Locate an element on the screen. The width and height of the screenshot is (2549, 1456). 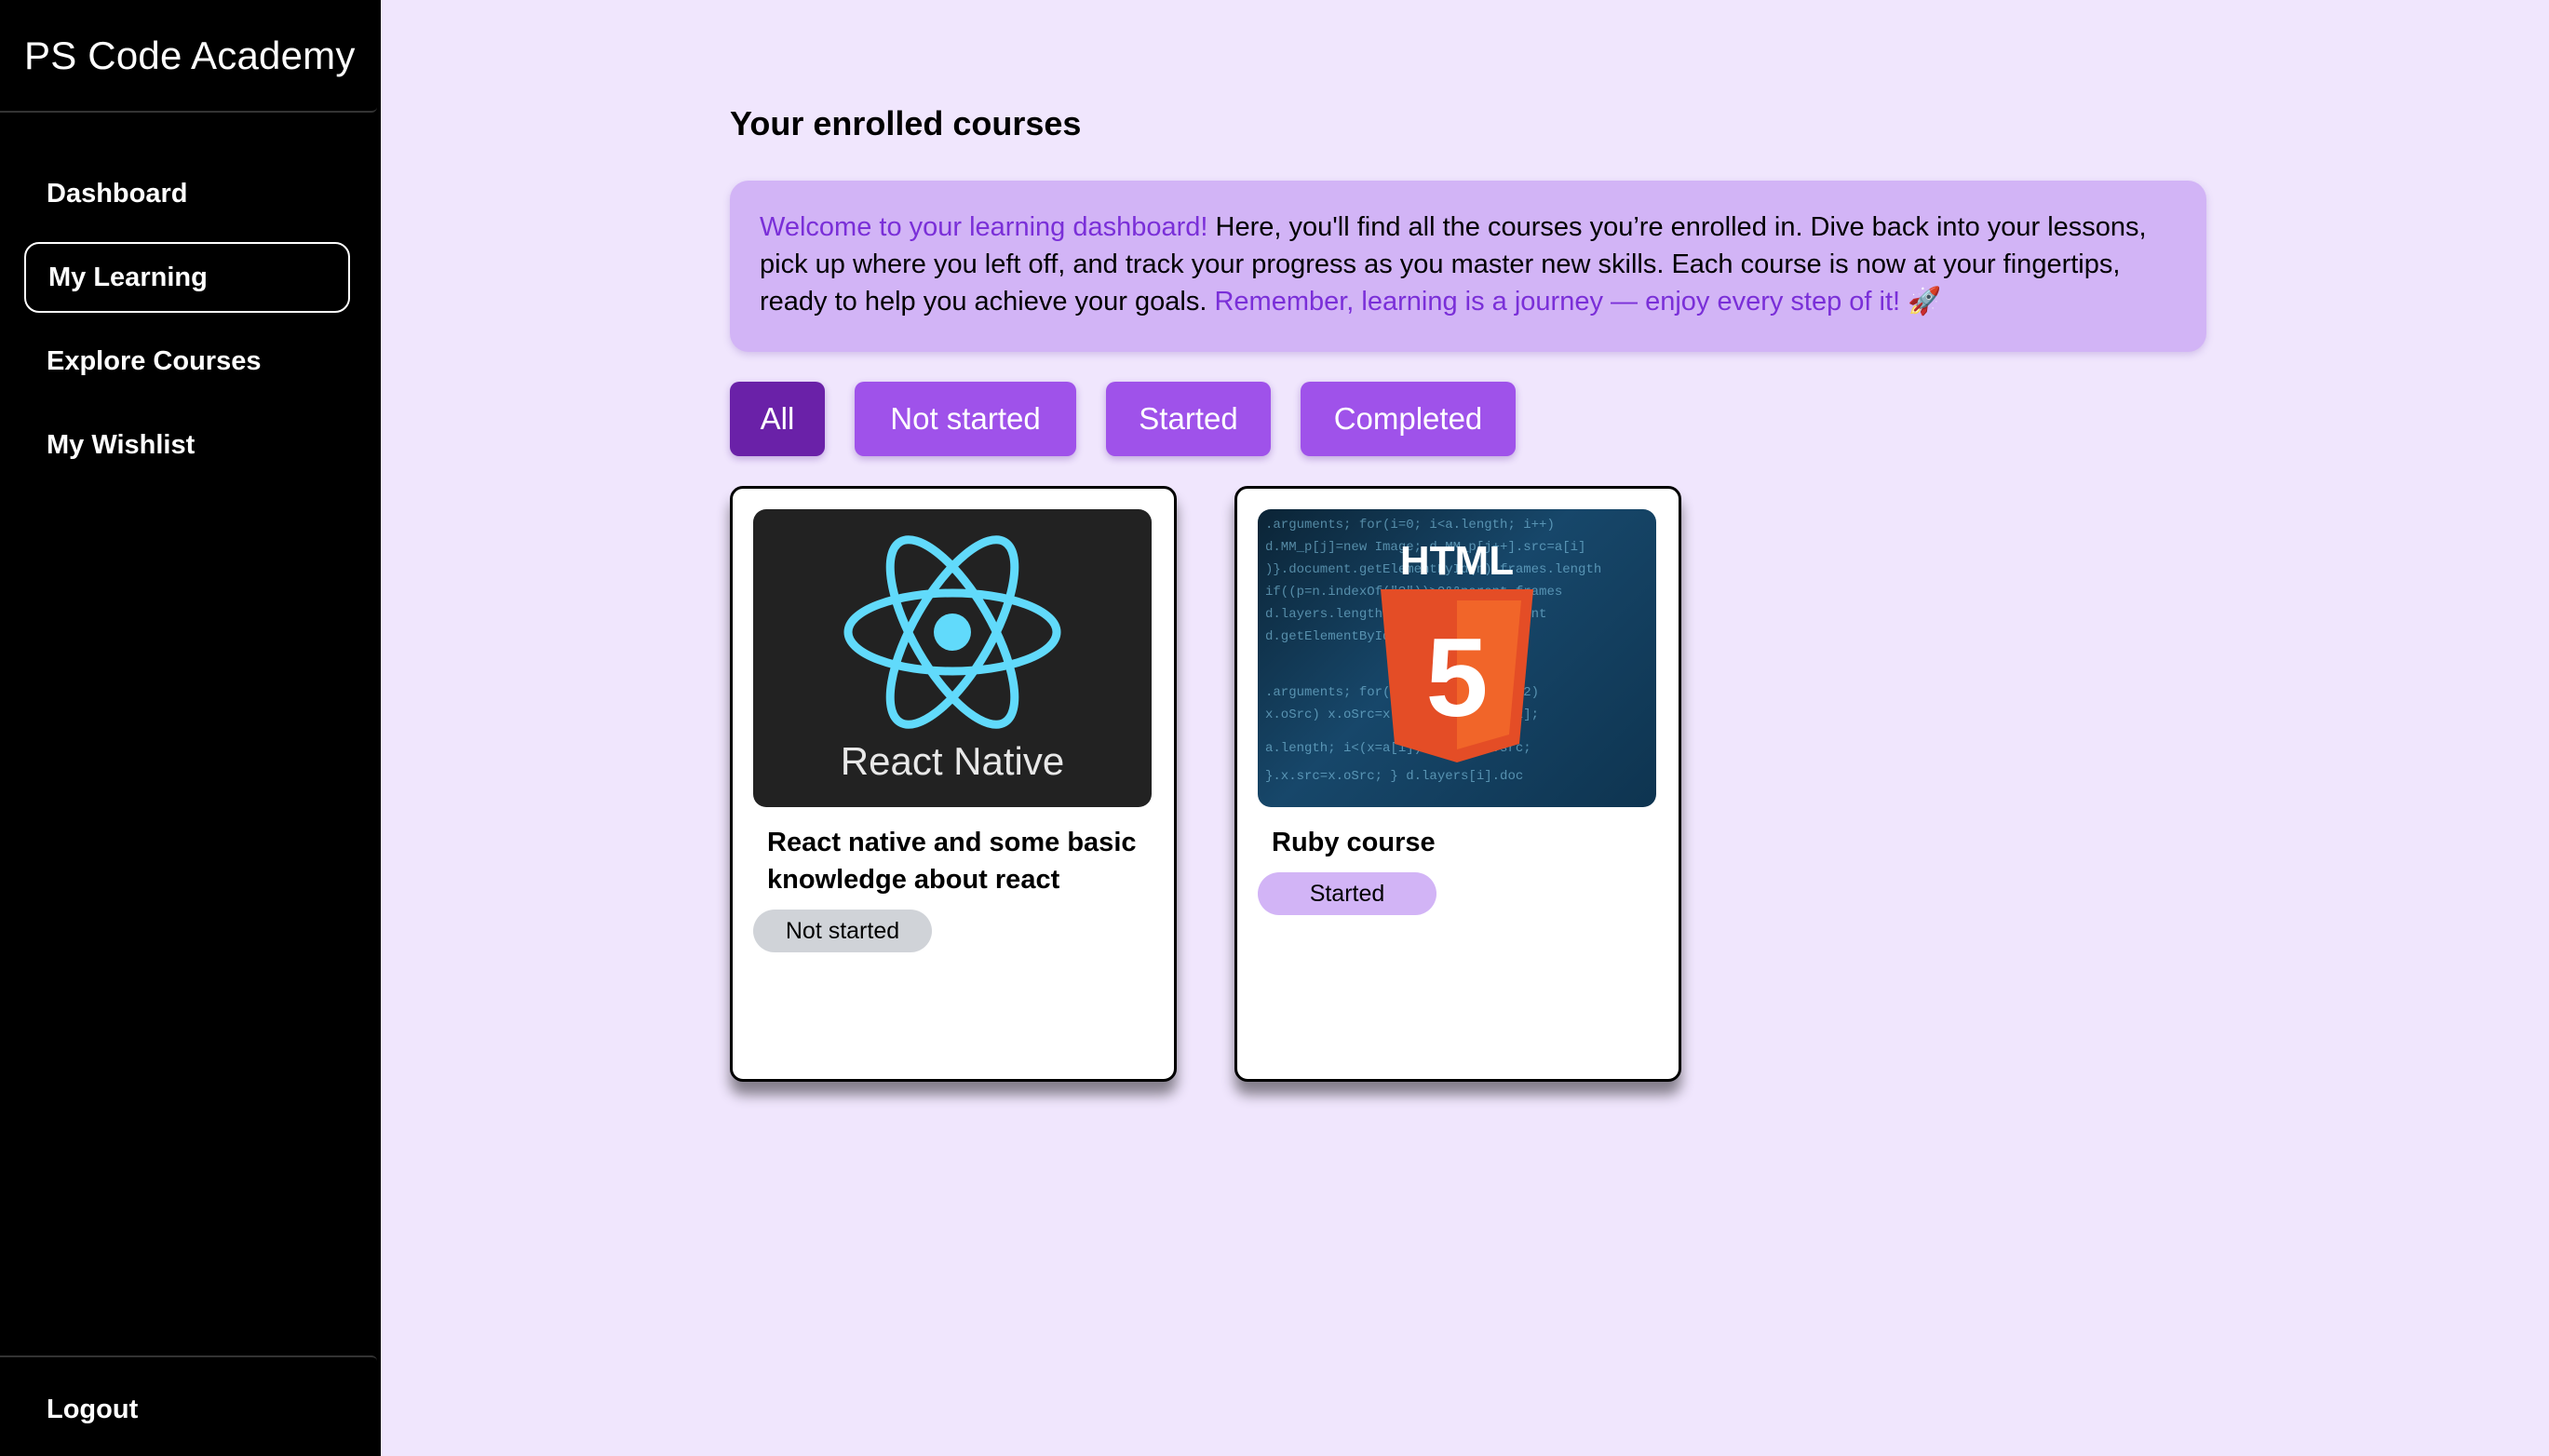
filter-all-button: All is located at coordinates (777, 419).